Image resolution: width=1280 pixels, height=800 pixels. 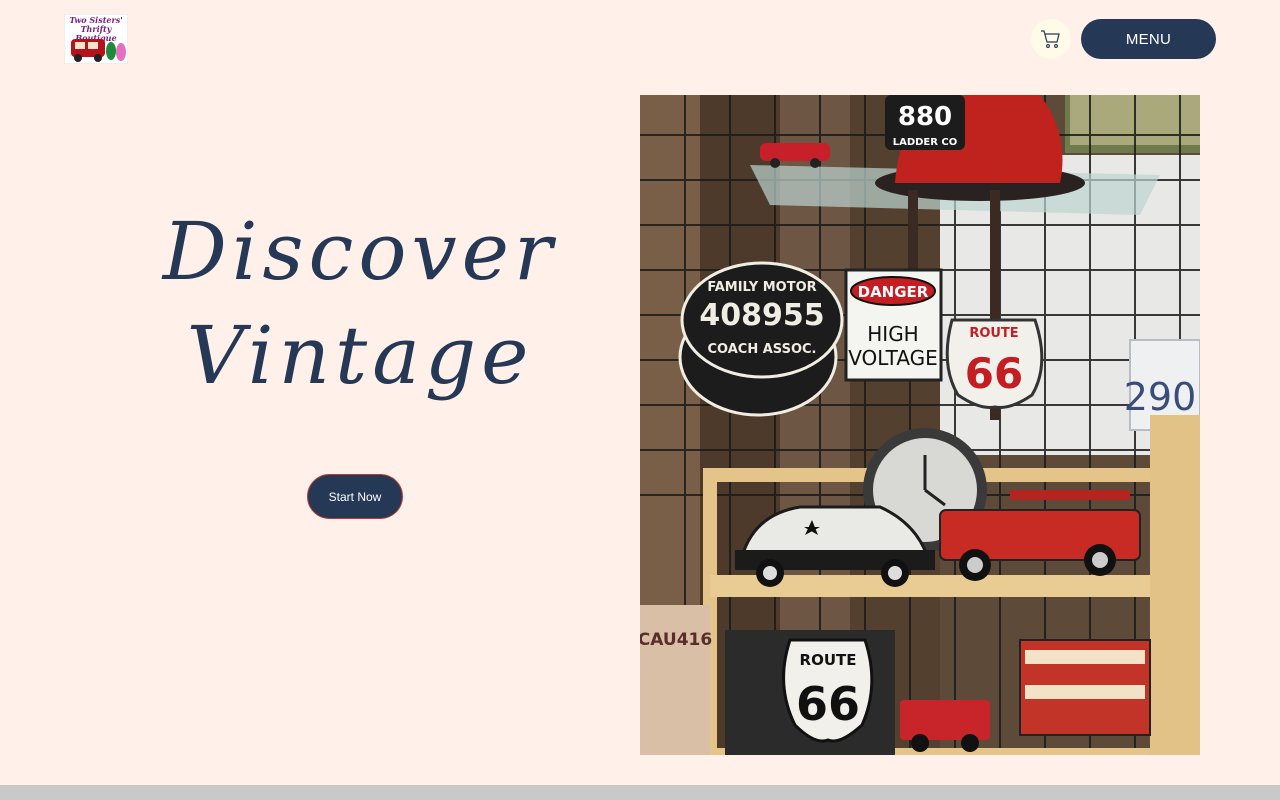 What do you see at coordinates (355, 496) in the screenshot?
I see `start-now-button: Start Now` at bounding box center [355, 496].